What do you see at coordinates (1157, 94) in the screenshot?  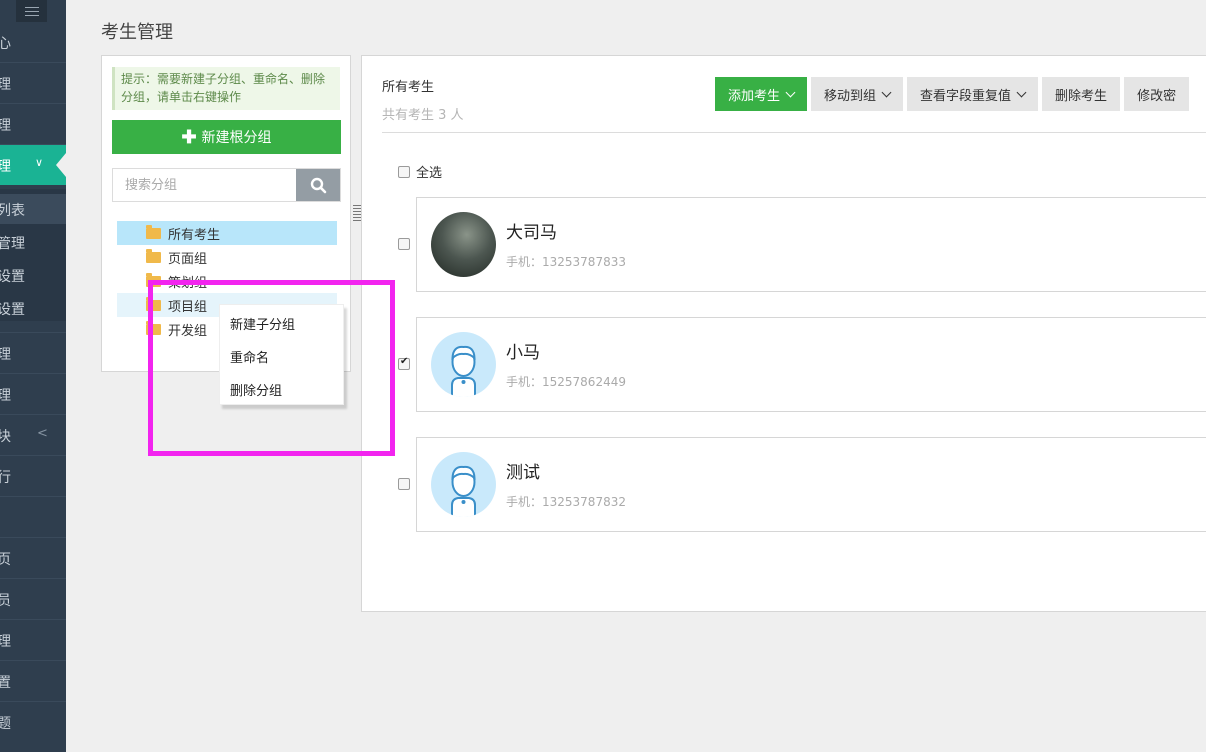 I see `change-password-button: 修改密` at bounding box center [1157, 94].